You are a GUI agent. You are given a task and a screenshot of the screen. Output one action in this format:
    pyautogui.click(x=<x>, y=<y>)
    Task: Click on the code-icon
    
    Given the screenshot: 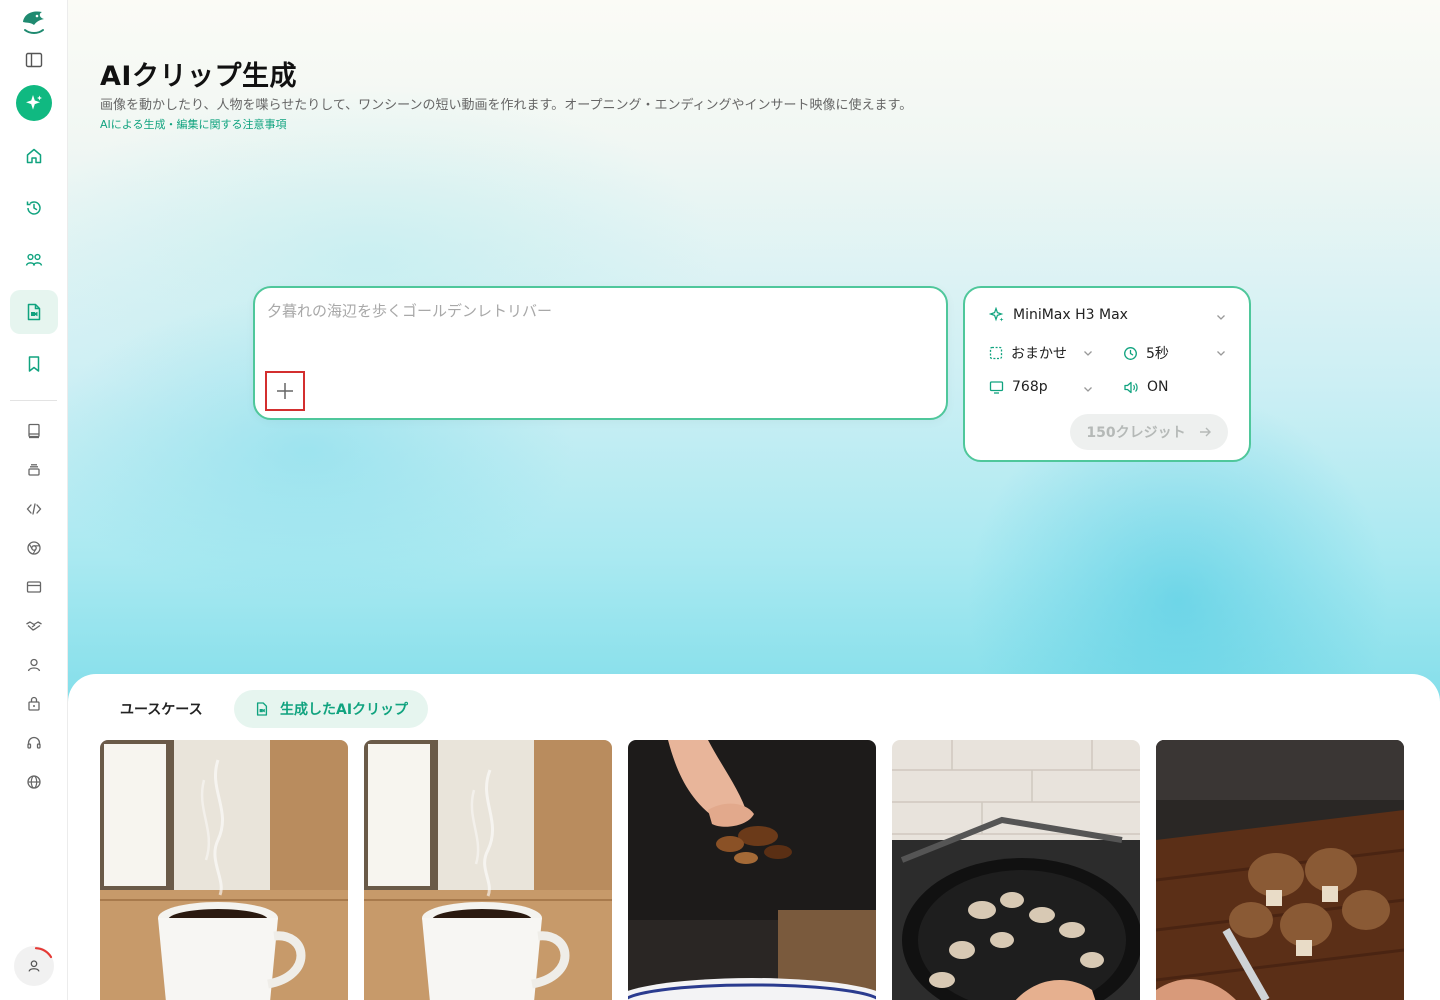 What is the action you would take?
    pyautogui.click(x=34, y=509)
    